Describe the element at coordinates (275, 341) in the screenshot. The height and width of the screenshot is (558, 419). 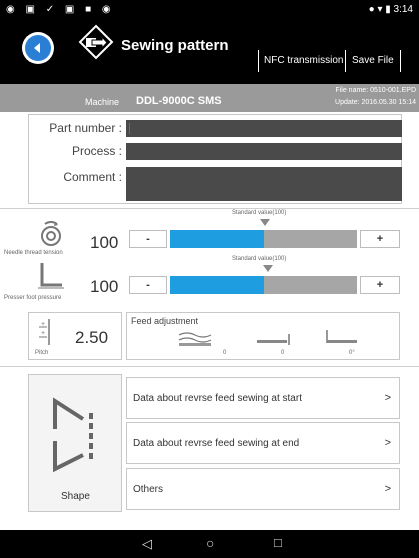
I see `feed-stitch-icon` at that location.